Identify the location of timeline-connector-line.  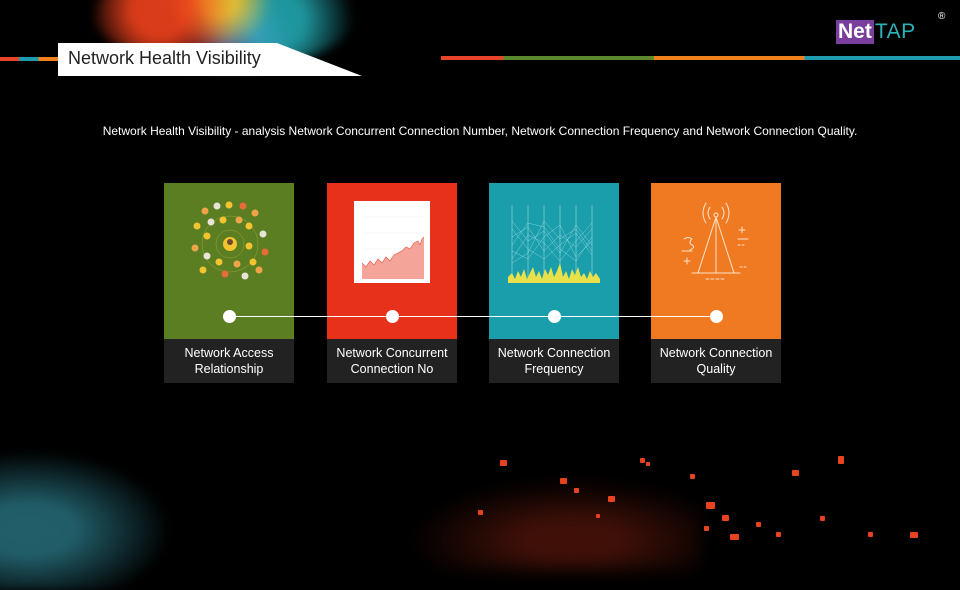
(472, 316).